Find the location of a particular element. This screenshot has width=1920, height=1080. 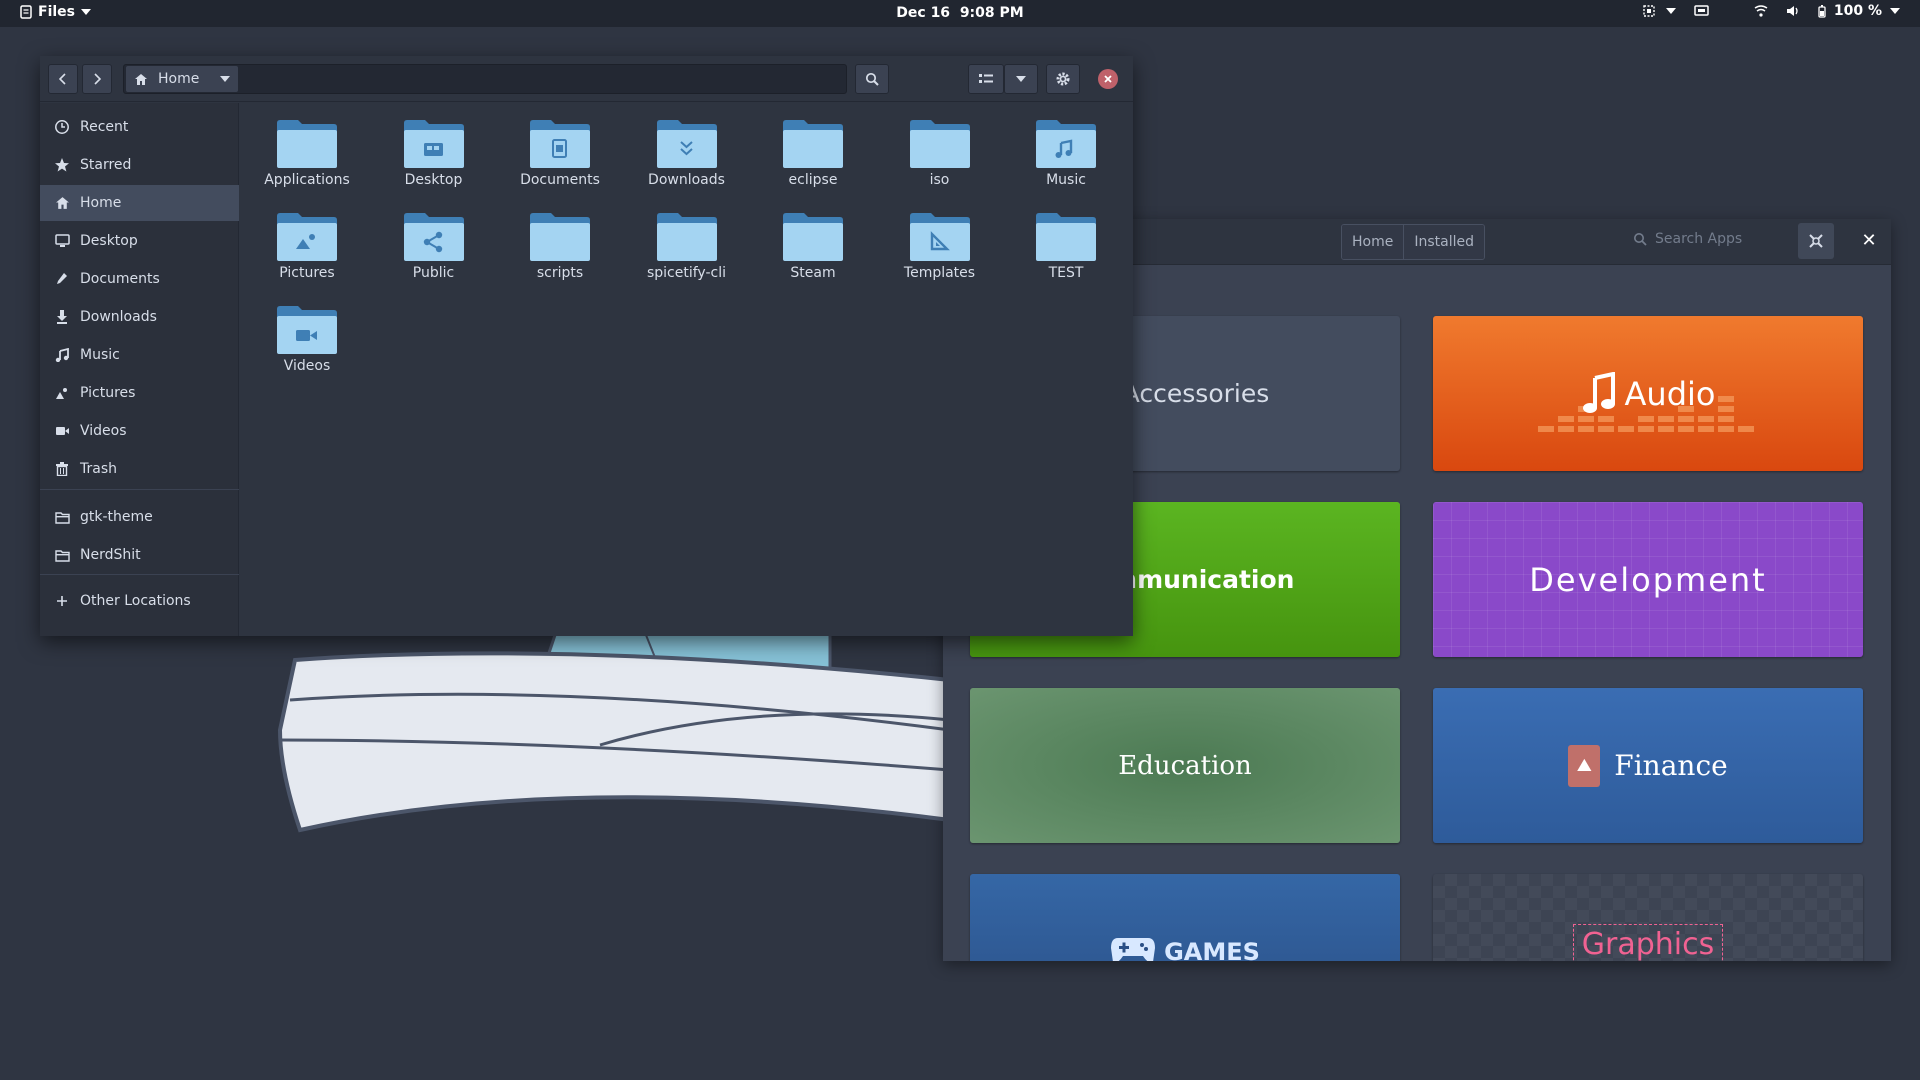

forward-button is located at coordinates (97, 79).